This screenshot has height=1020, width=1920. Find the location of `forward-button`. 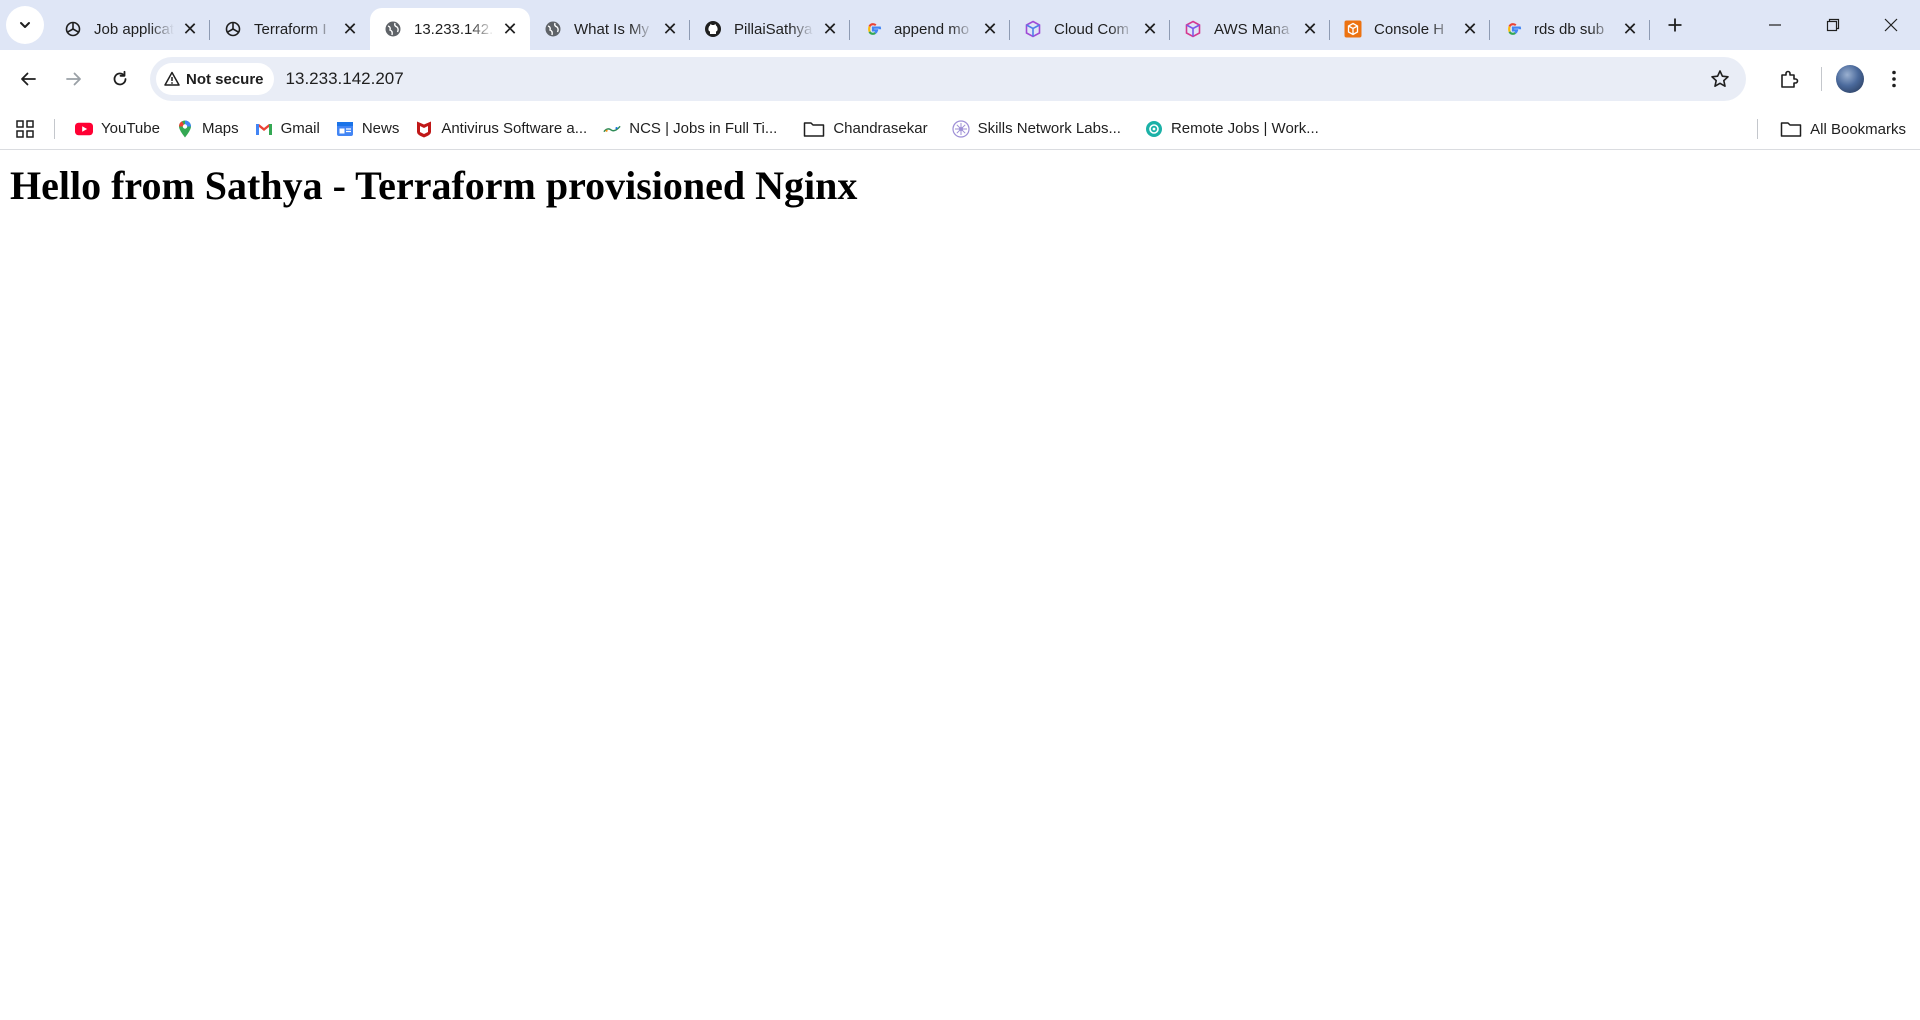

forward-button is located at coordinates (74, 79).